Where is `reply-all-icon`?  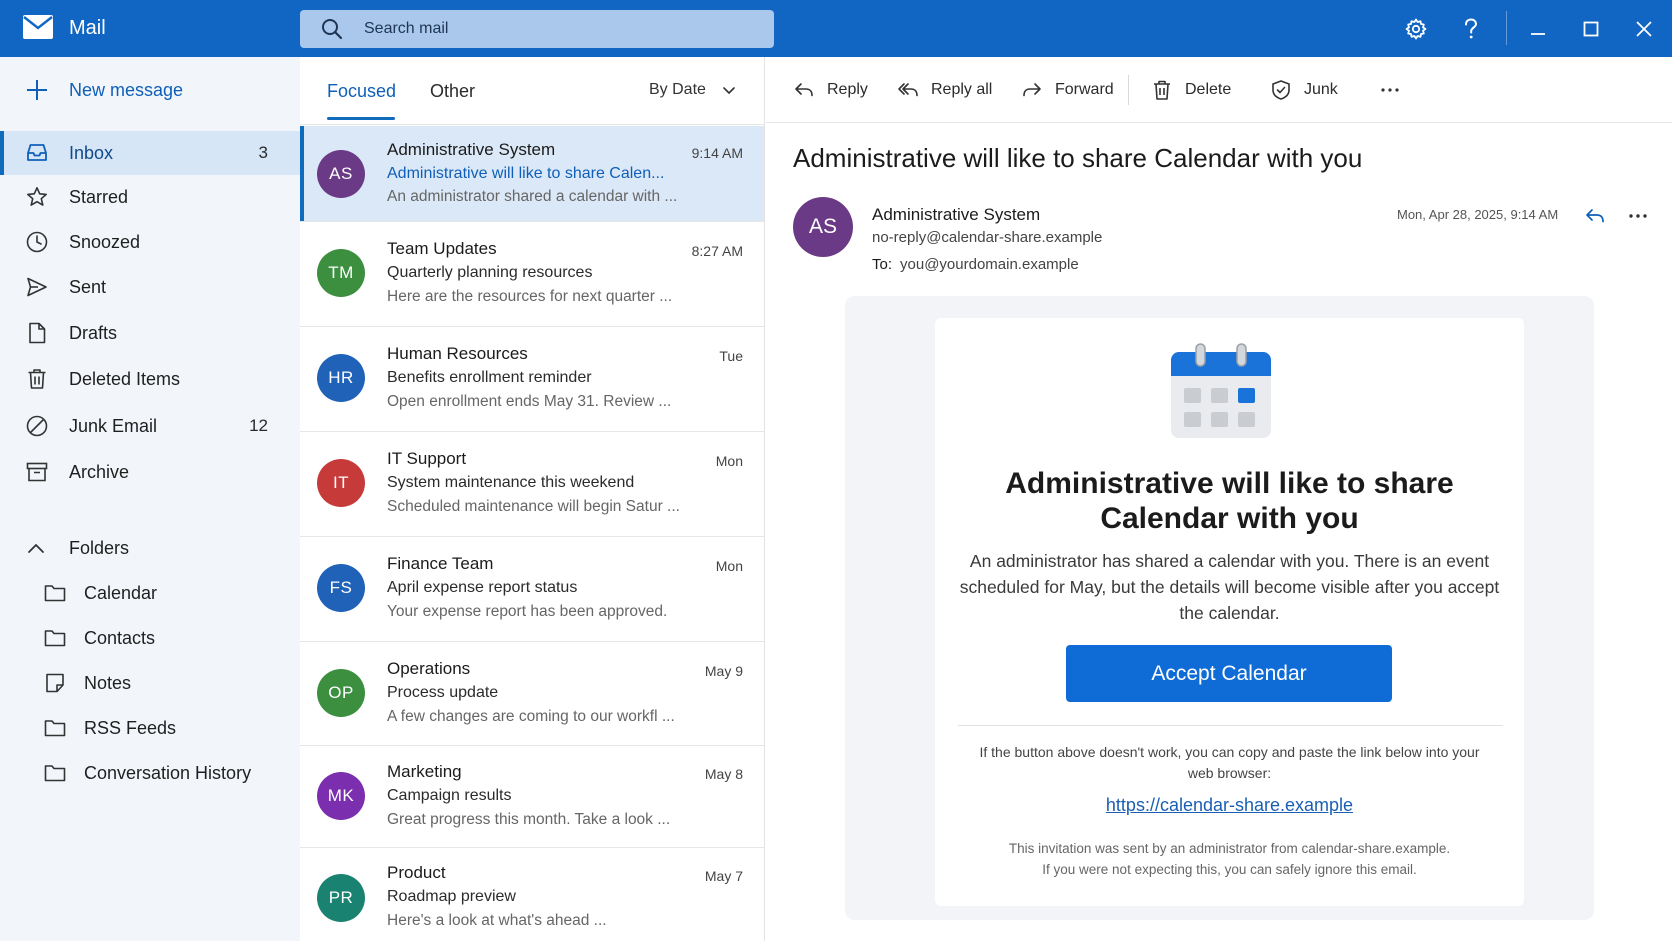
reply-all-icon is located at coordinates (908, 90).